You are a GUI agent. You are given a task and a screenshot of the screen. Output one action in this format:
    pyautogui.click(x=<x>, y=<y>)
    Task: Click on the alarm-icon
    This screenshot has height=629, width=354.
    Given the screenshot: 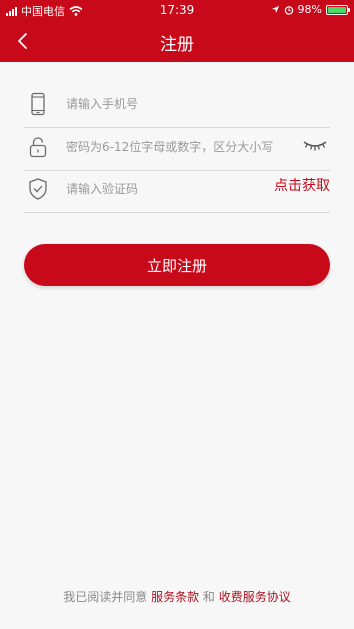 What is the action you would take?
    pyautogui.click(x=288, y=10)
    